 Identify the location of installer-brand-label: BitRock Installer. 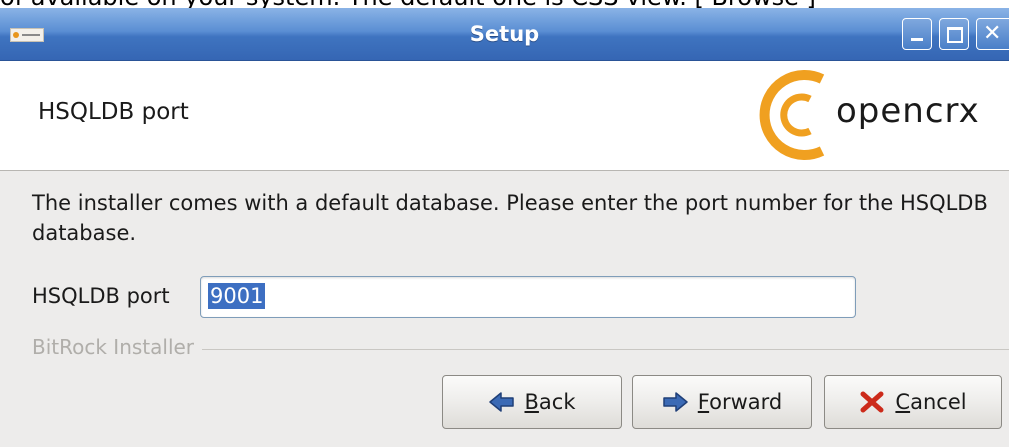
(117, 347).